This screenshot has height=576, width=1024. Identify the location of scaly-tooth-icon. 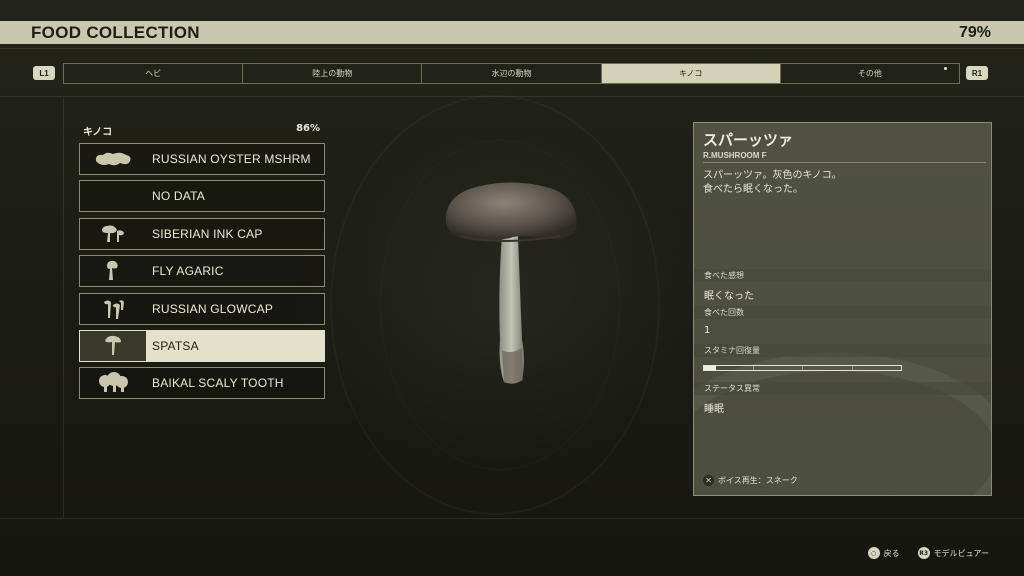
(113, 383).